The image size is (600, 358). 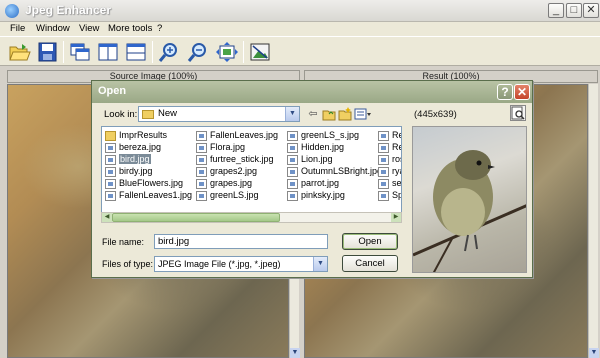 I want to click on list-item: Flora.jpg, so click(x=220, y=147).